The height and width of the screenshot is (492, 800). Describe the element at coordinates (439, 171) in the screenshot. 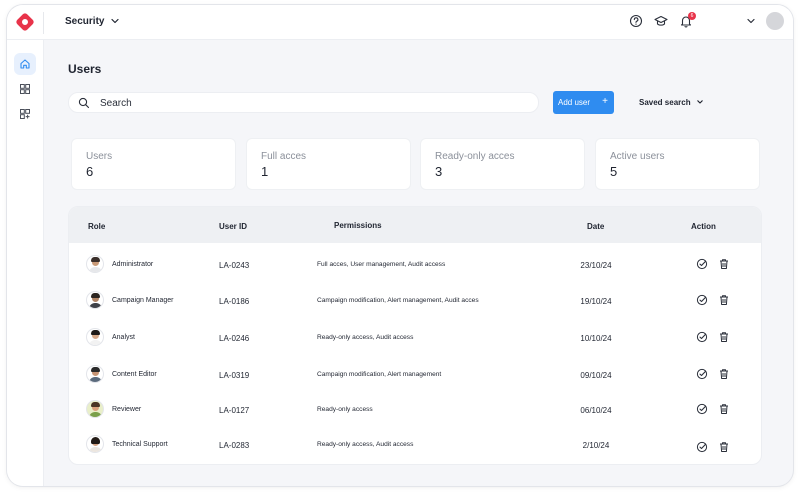

I see `stat-value: 3` at that location.